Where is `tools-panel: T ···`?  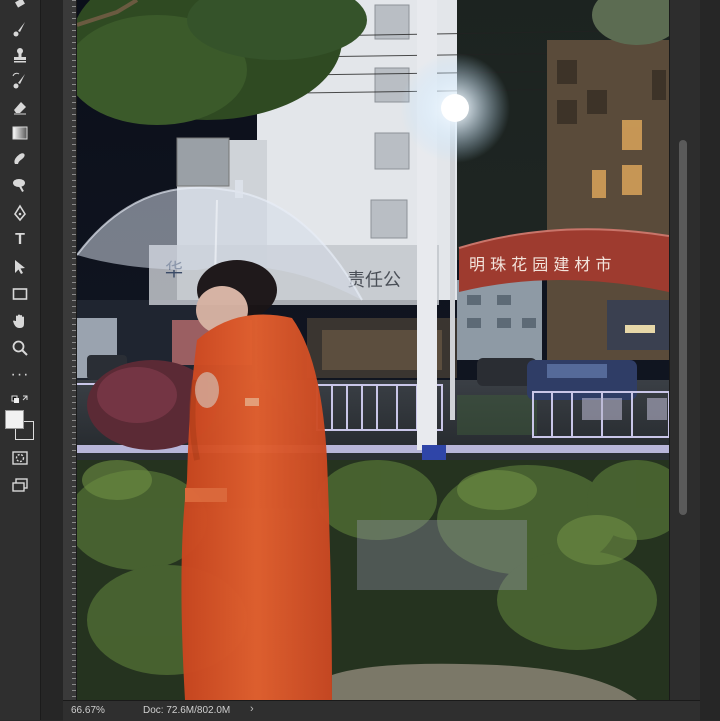 tools-panel: T ··· is located at coordinates (20, 360).